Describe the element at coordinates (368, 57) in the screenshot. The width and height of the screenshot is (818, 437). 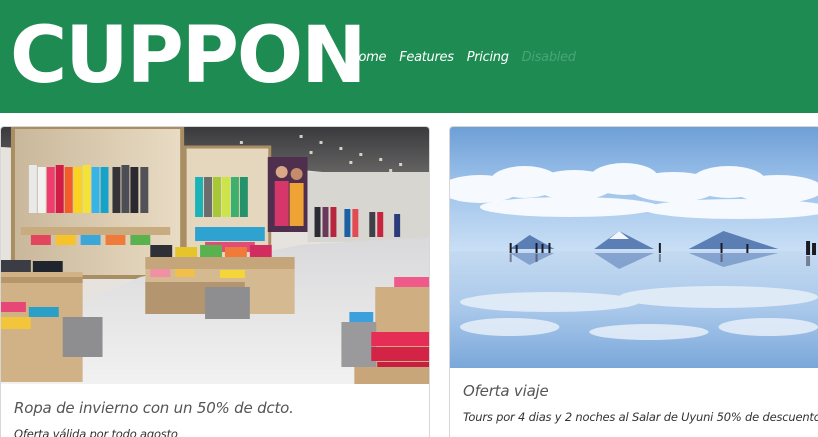
I see `nav-link-home: Home` at that location.